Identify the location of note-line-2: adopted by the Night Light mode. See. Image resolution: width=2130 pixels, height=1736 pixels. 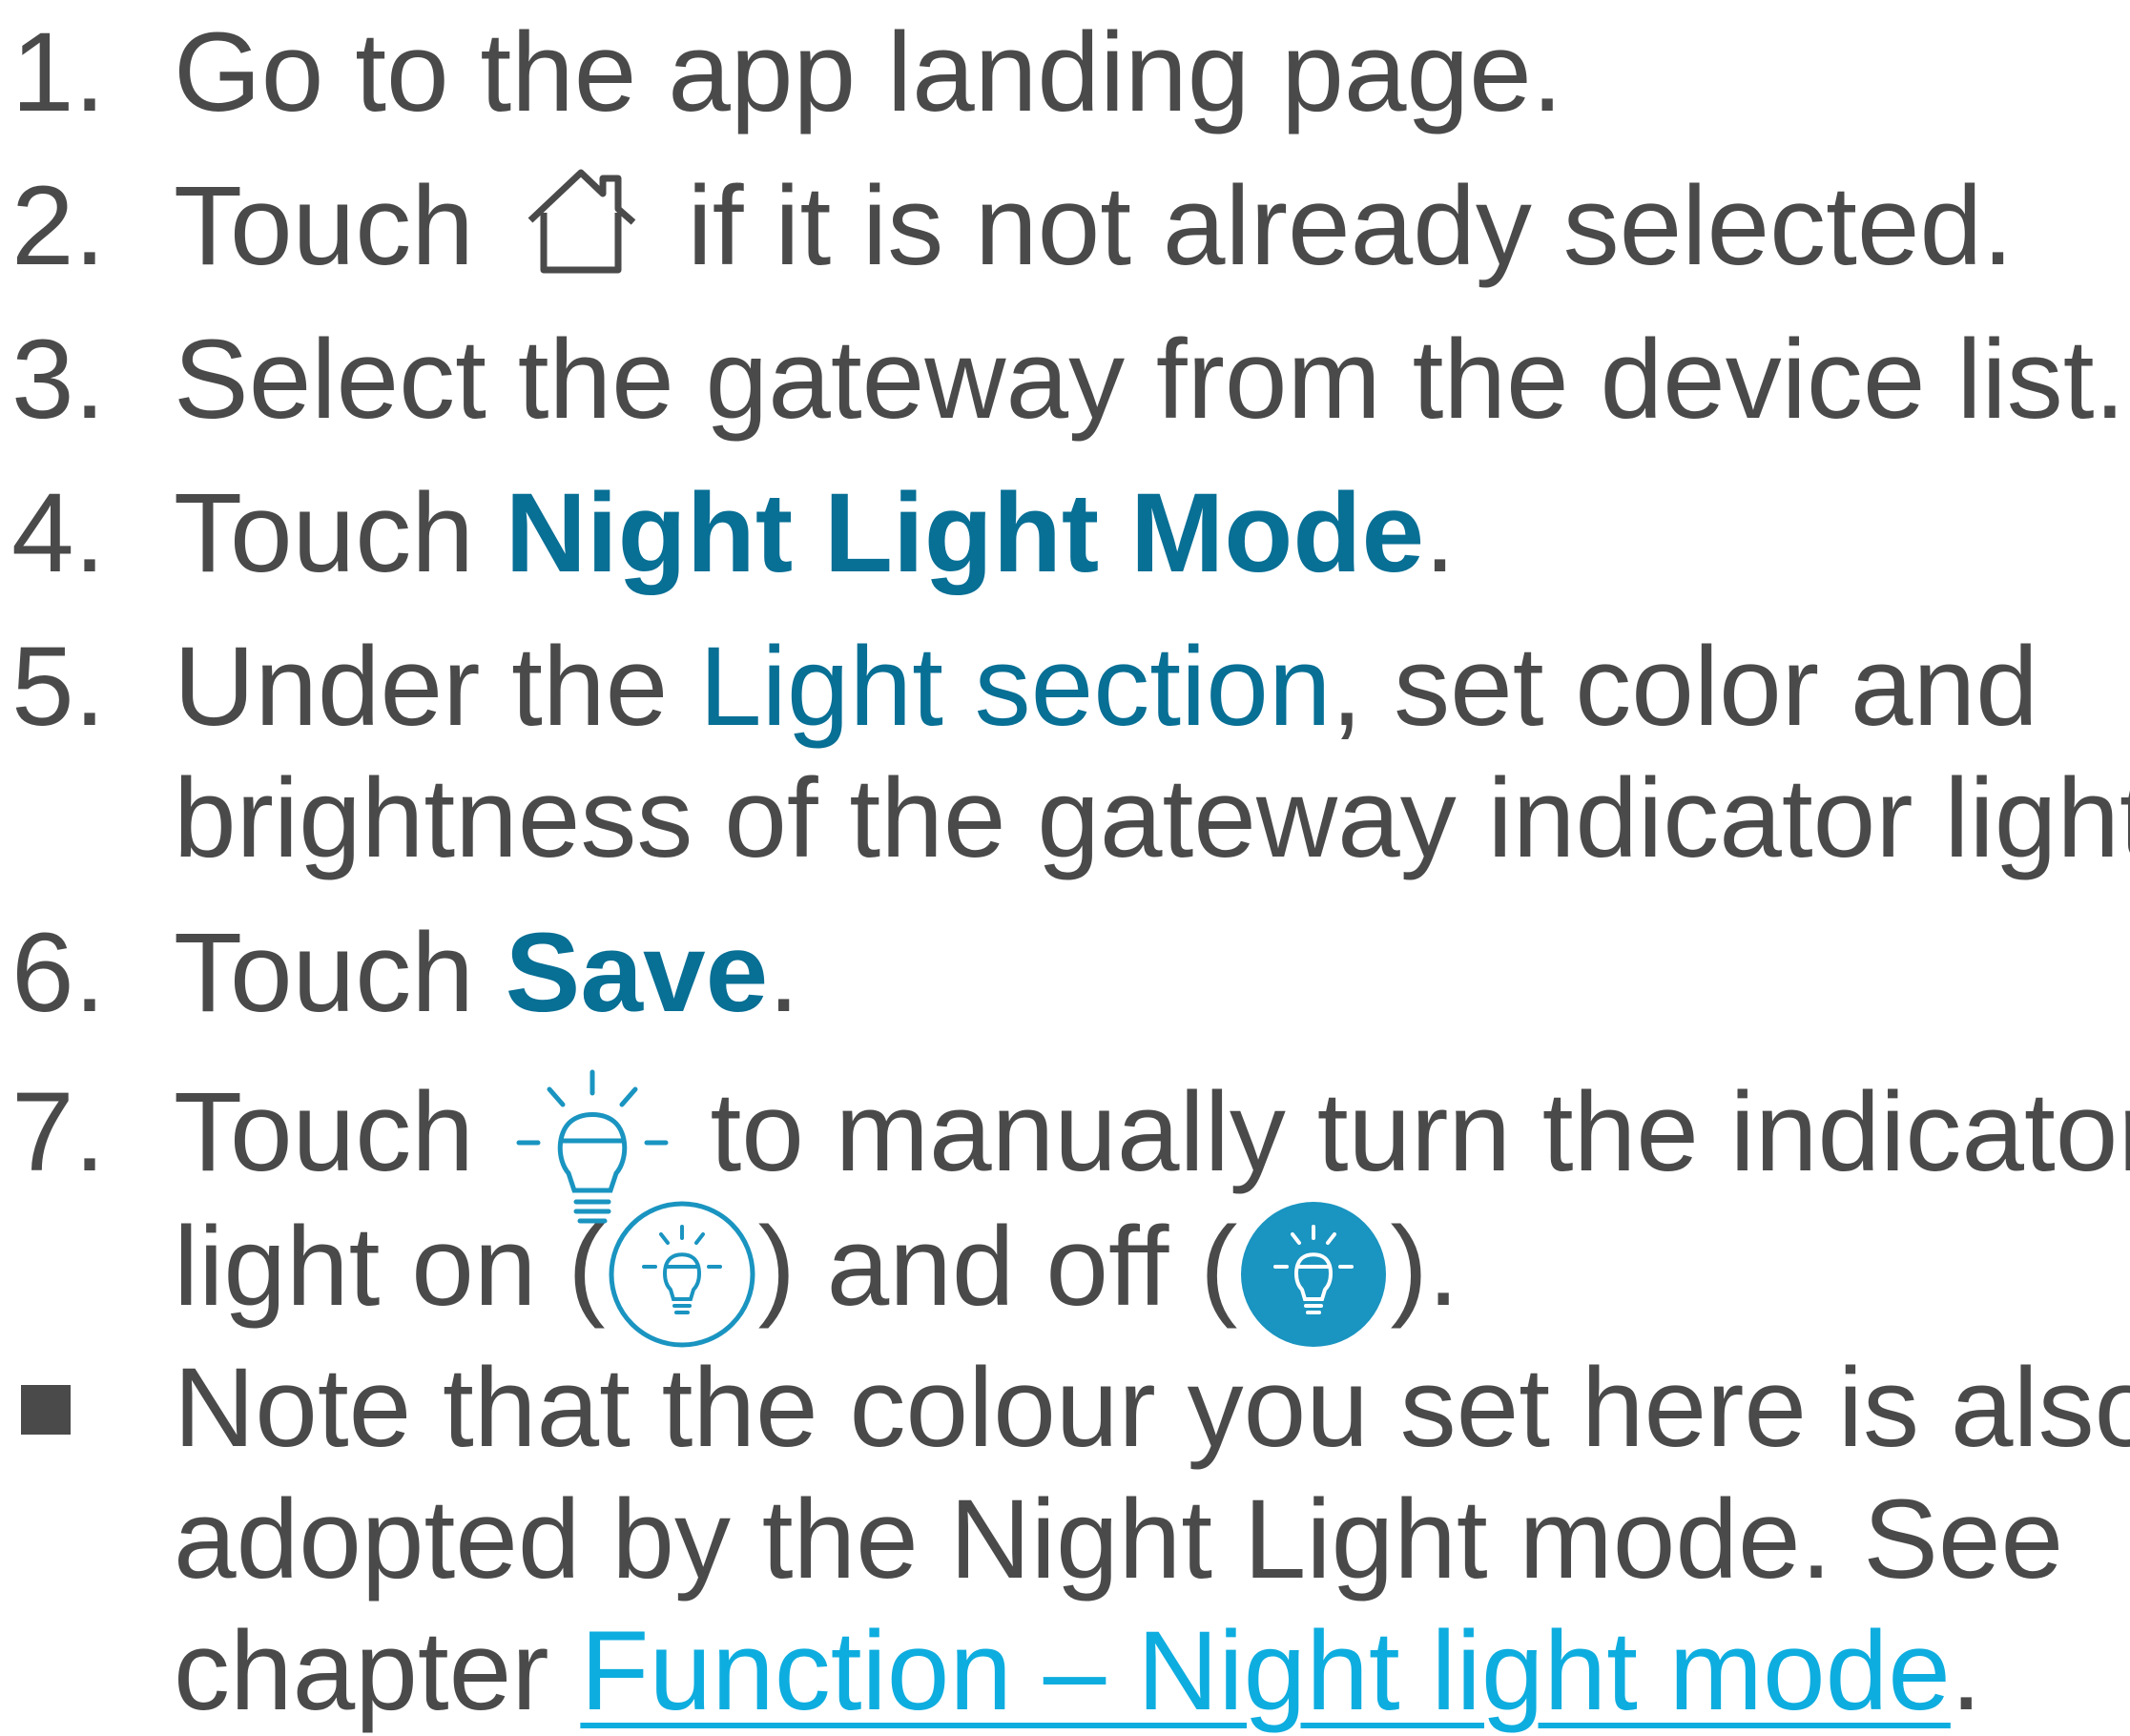
(1119, 1539).